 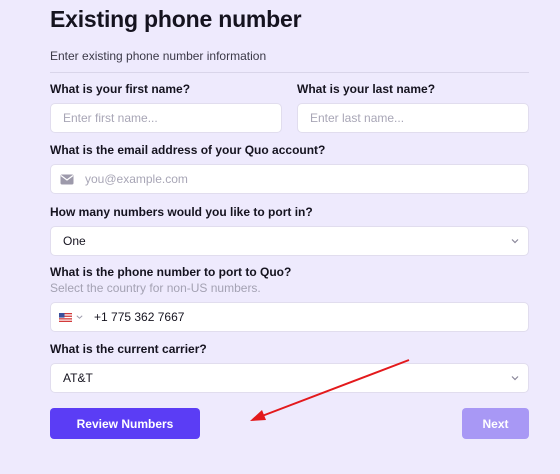 I want to click on carrier-value: AT&T, so click(x=78, y=378).